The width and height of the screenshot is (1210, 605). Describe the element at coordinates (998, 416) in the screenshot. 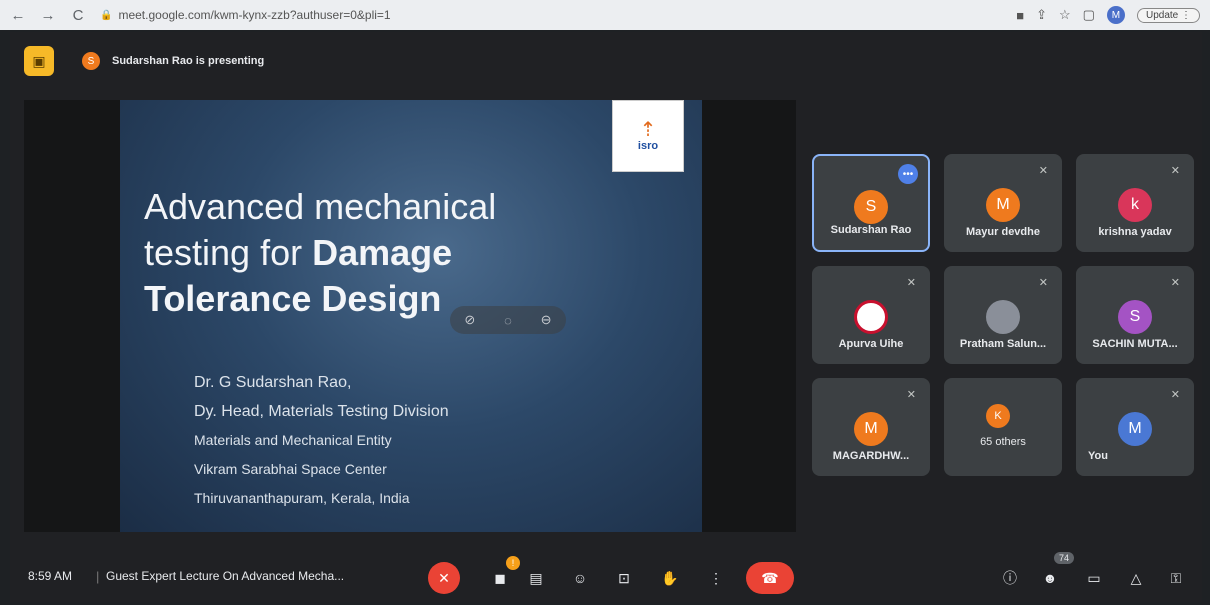

I see `avatar: K` at that location.